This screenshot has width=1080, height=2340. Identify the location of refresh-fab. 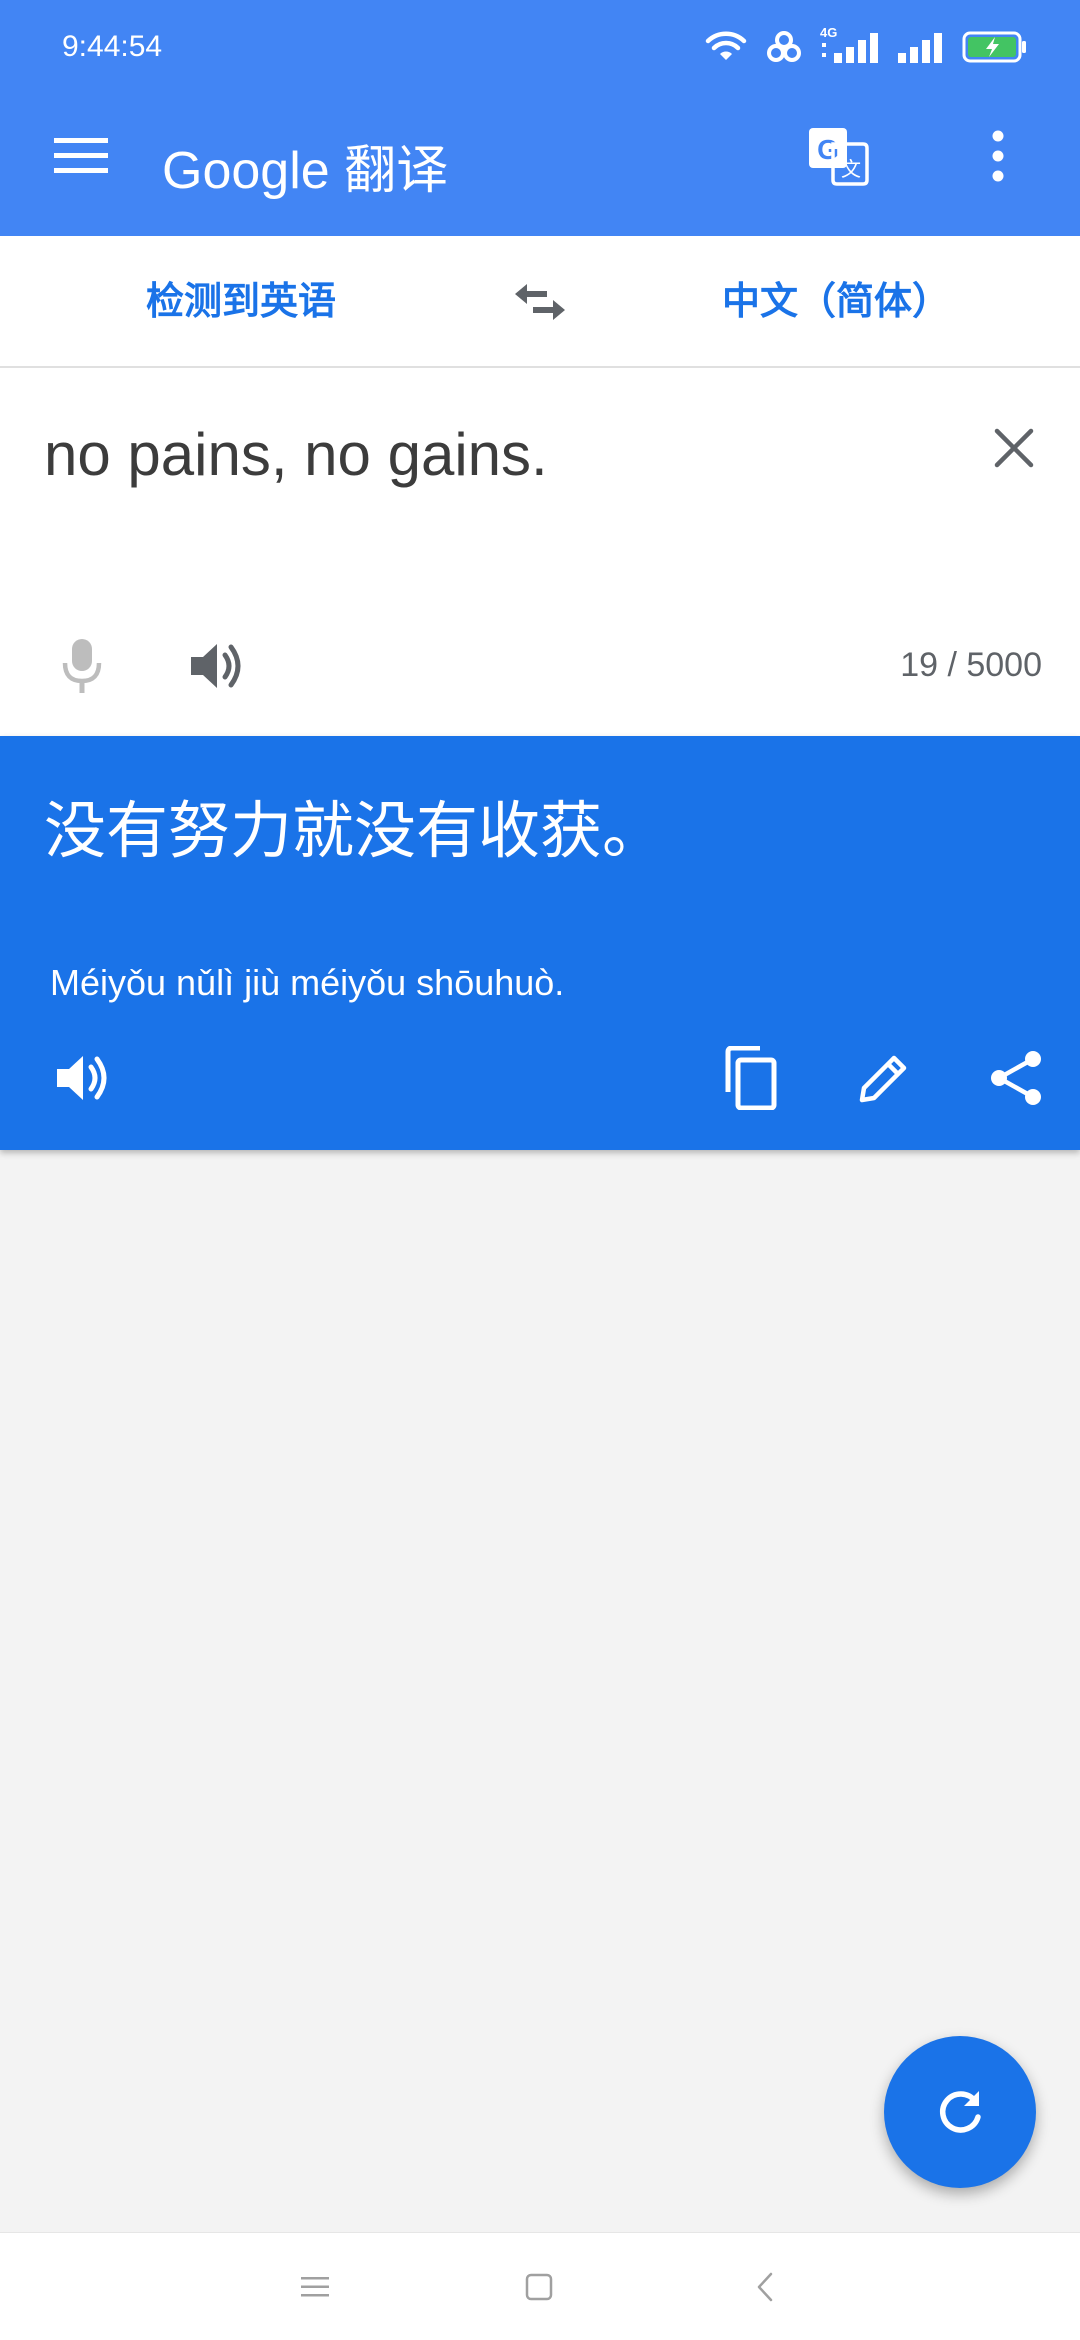
(960, 2112).